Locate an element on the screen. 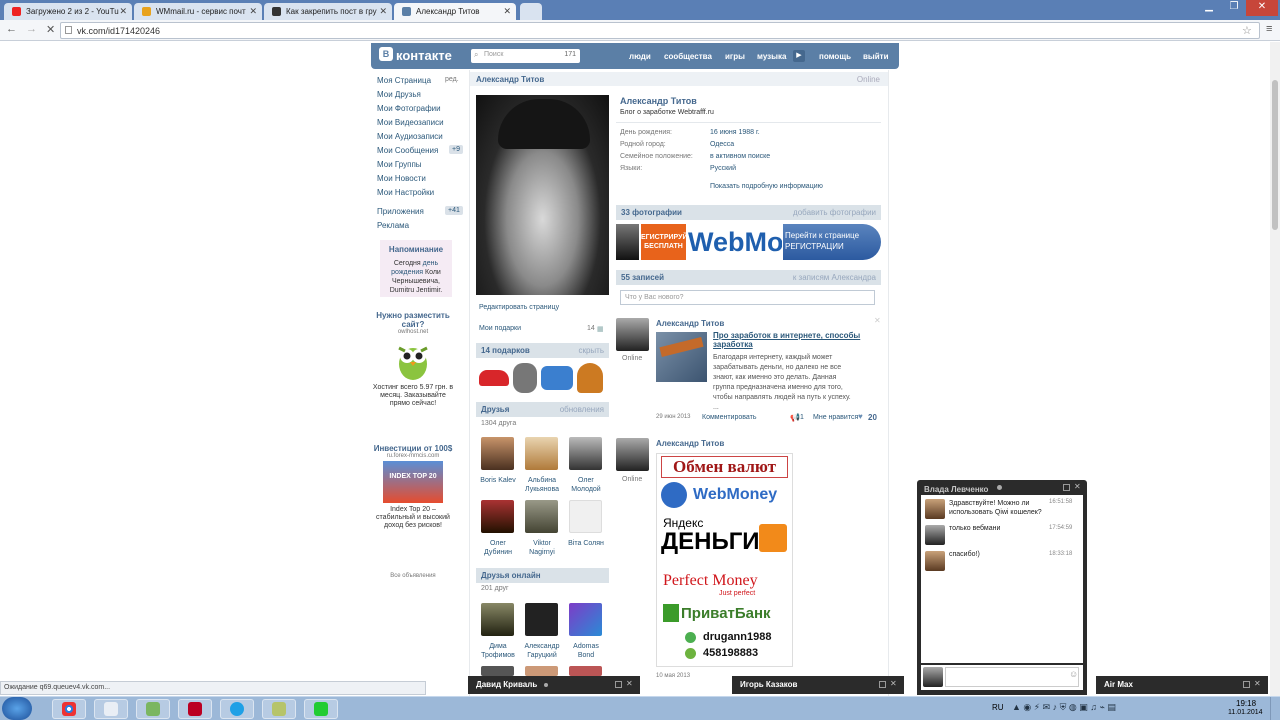  field-value: в активном поиске is located at coordinates (740, 156).